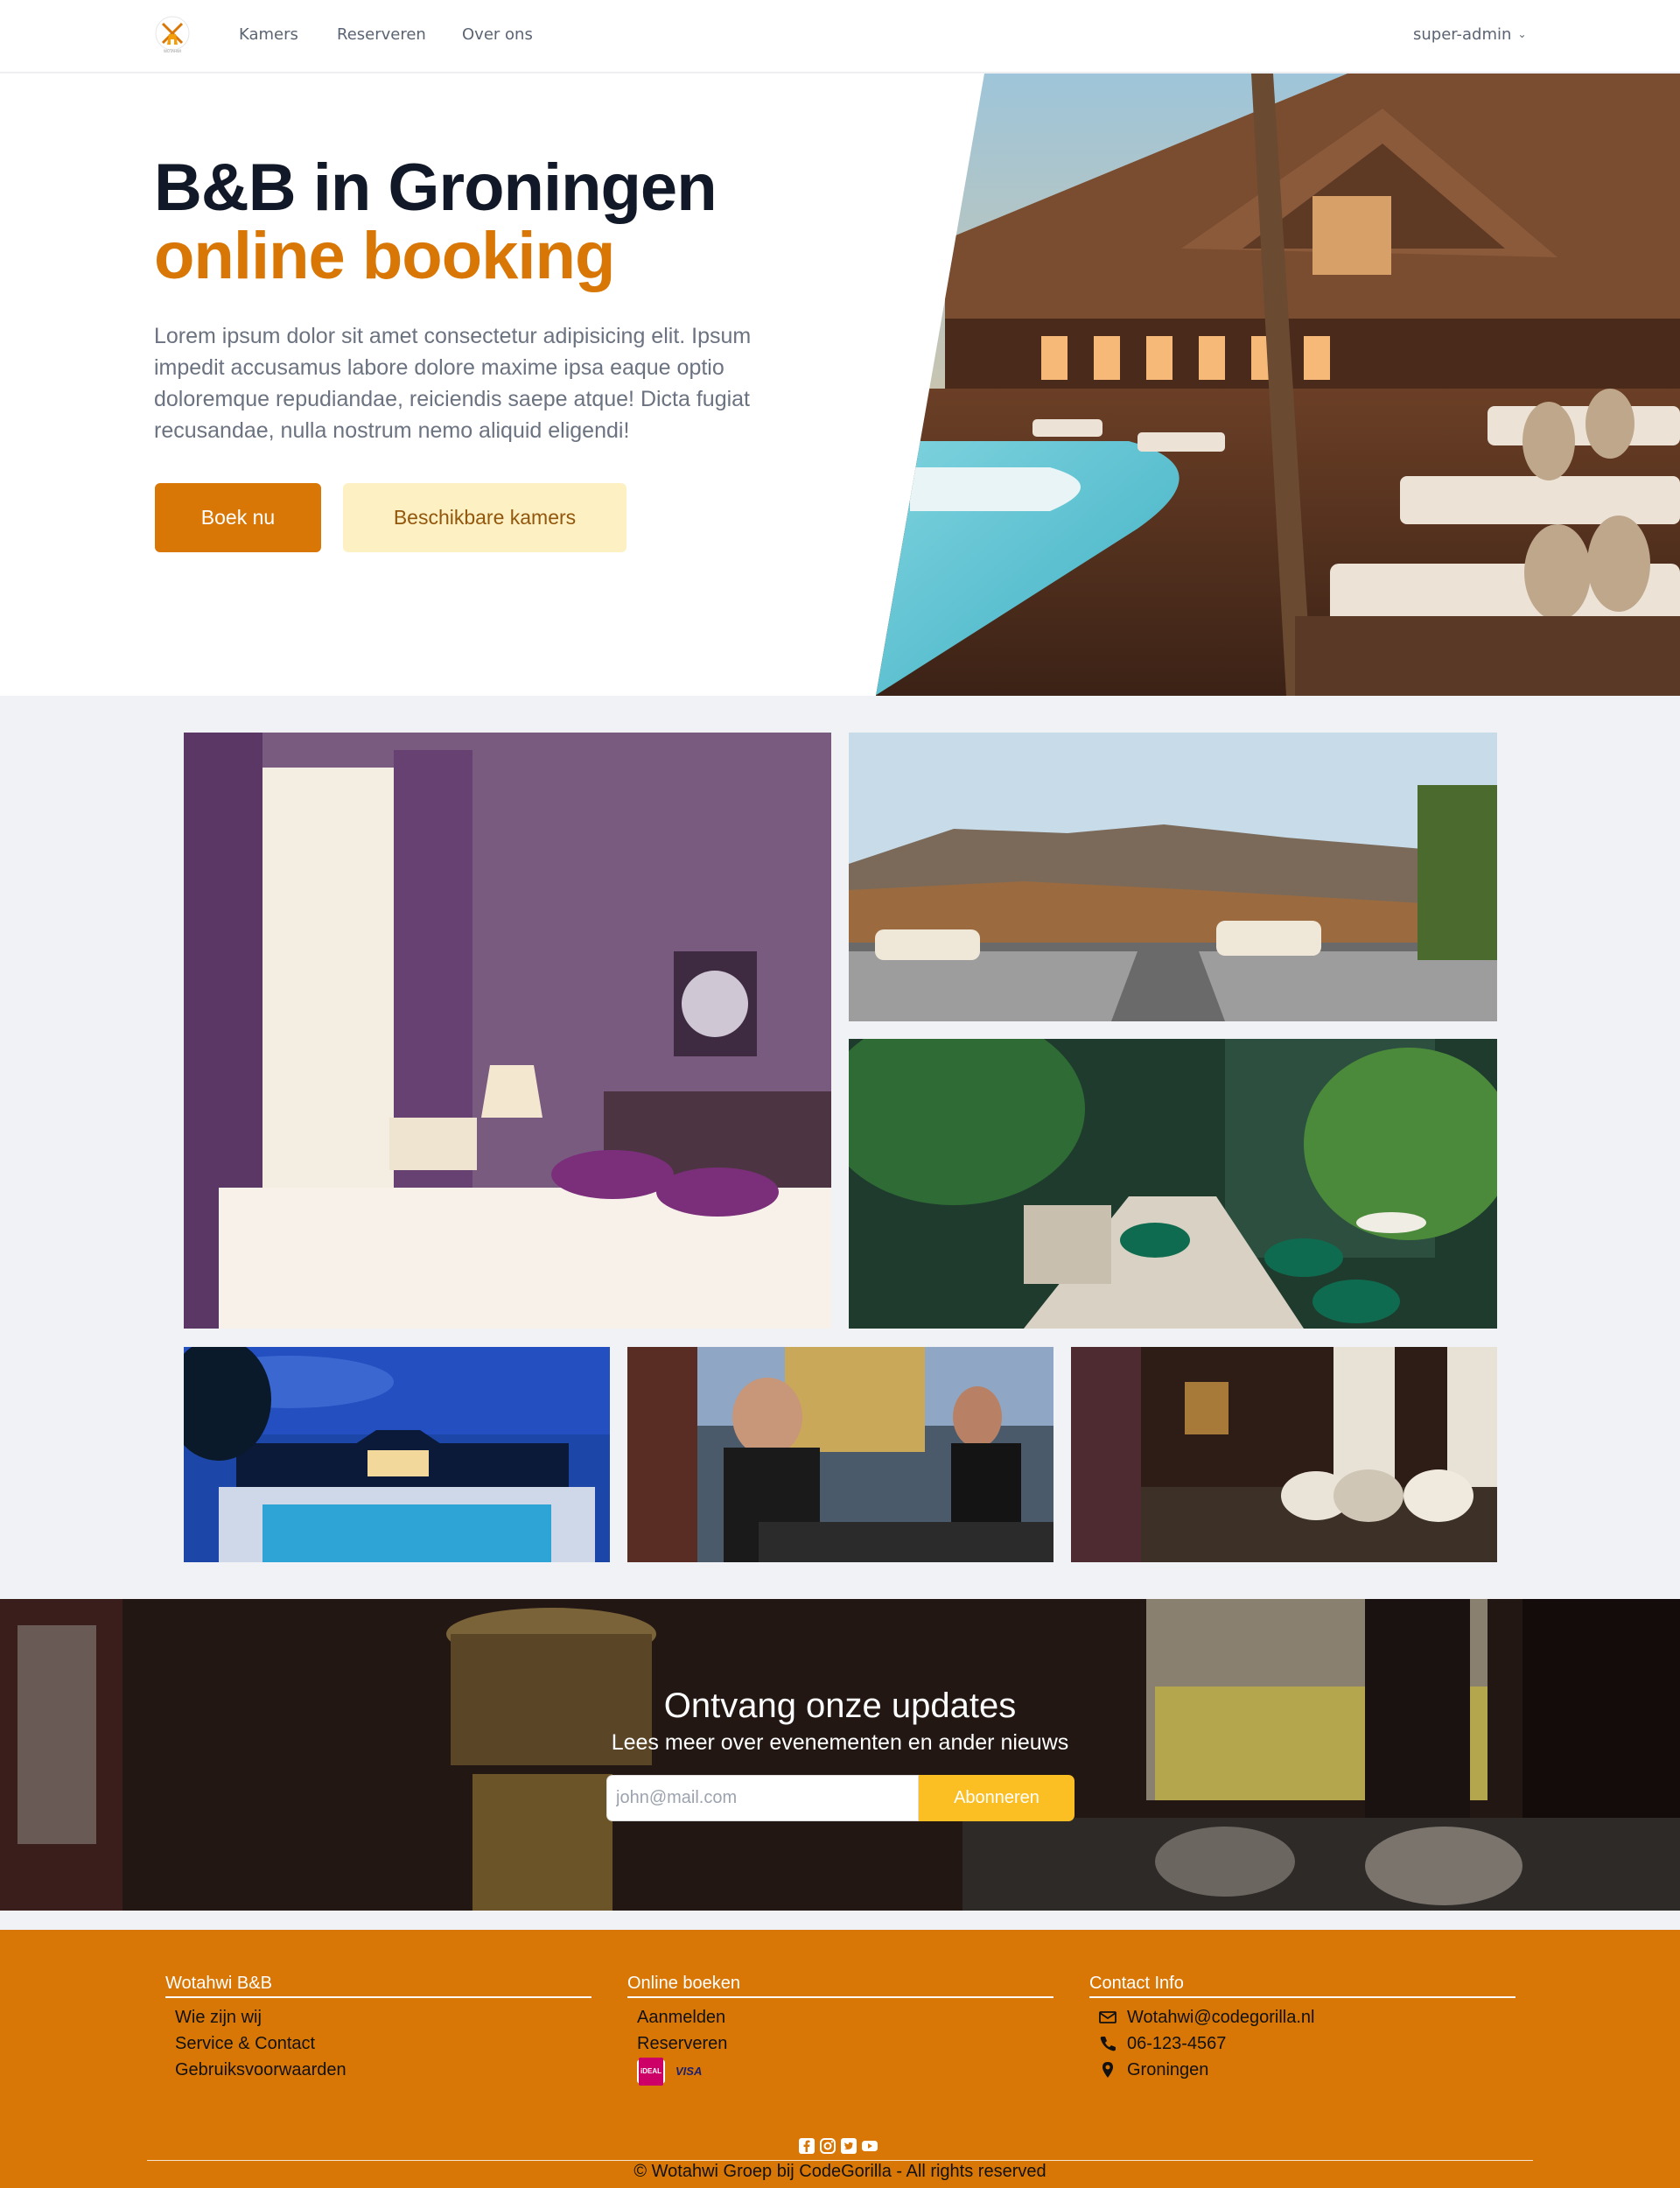  Describe the element at coordinates (383, 2070) in the screenshot. I see `footer-link-gebruiksvoorwaarden: Gebruiksvoorwaarden` at that location.